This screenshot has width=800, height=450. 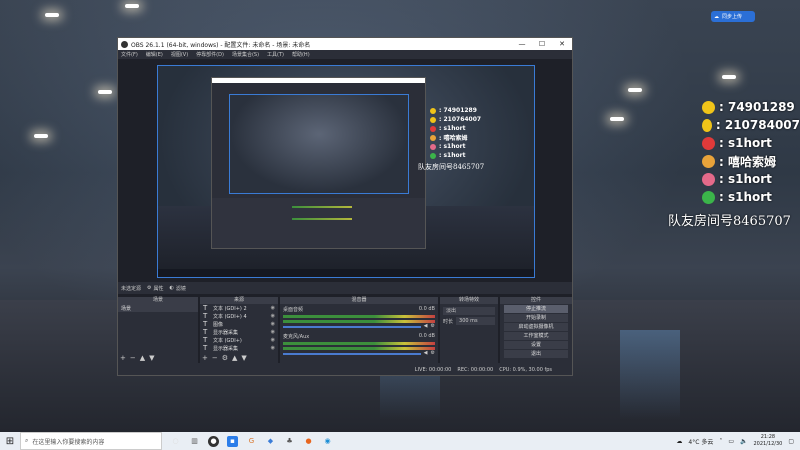 I want to click on source-item: T 文本 (GDI+) 2 ◉, so click(x=239, y=308).